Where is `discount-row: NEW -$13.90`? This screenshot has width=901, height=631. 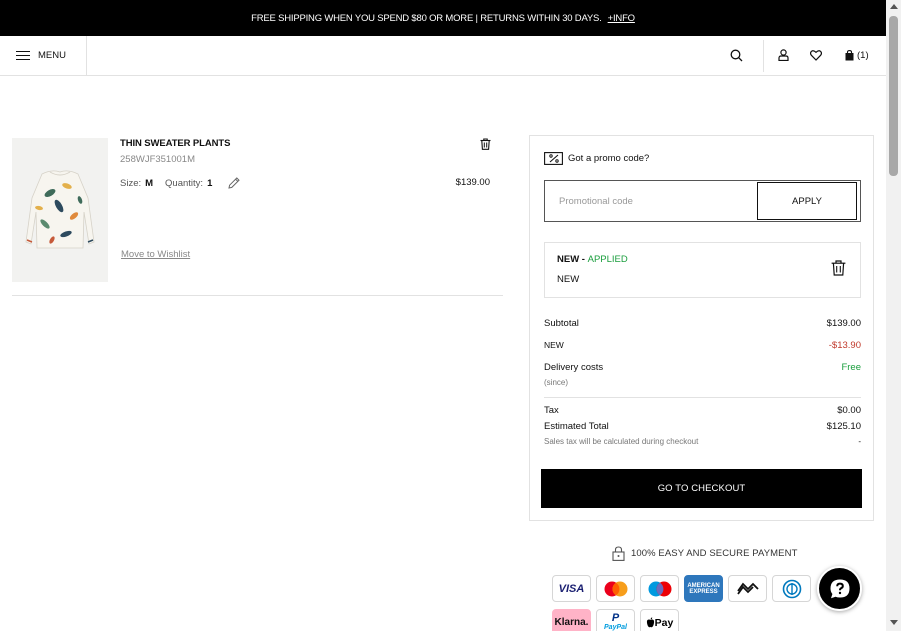
discount-row: NEW -$13.90 is located at coordinates (702, 345).